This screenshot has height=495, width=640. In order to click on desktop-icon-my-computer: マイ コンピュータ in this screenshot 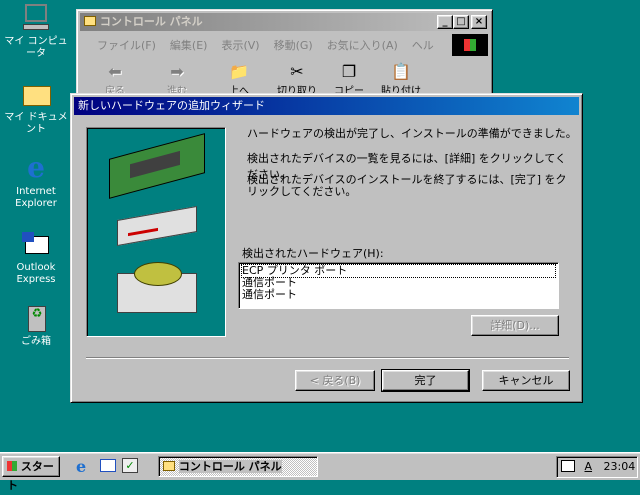, I will do `click(36, 31)`.